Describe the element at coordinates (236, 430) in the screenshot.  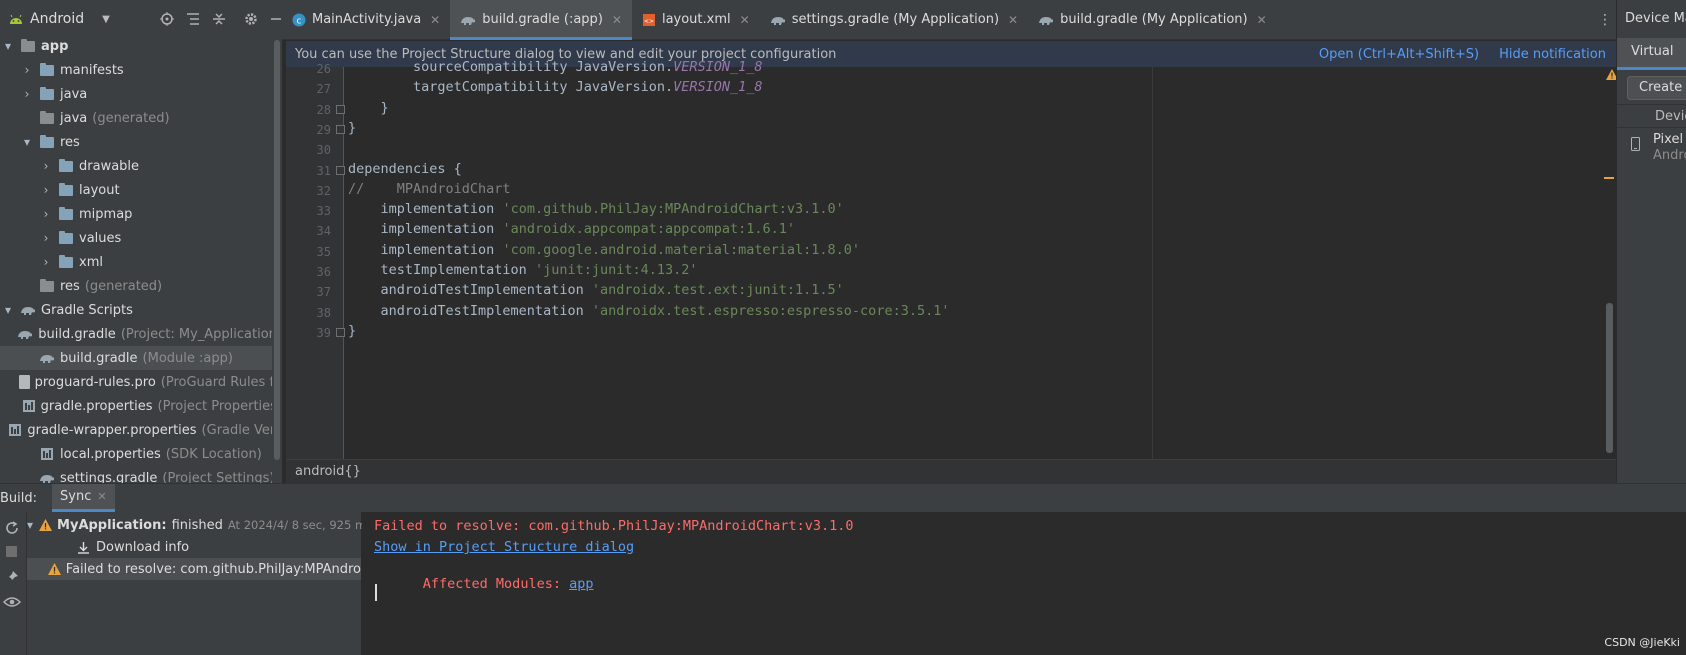
I see `project-tree-hint: (Gradle Vers` at that location.